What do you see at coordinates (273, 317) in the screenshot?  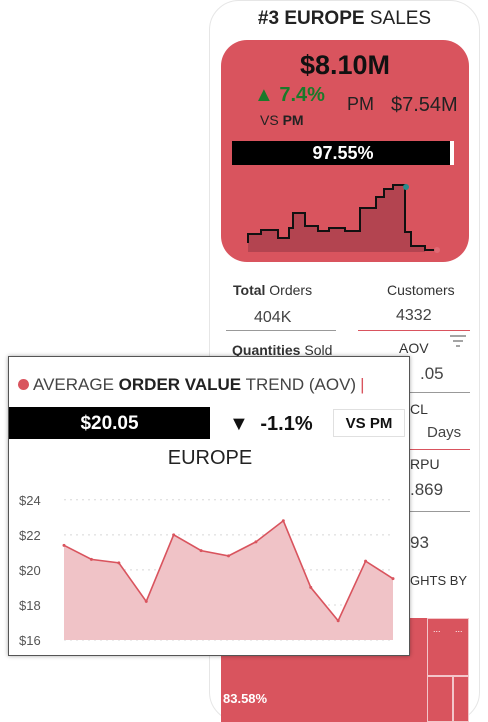 I see `total-orders-value: 404K` at bounding box center [273, 317].